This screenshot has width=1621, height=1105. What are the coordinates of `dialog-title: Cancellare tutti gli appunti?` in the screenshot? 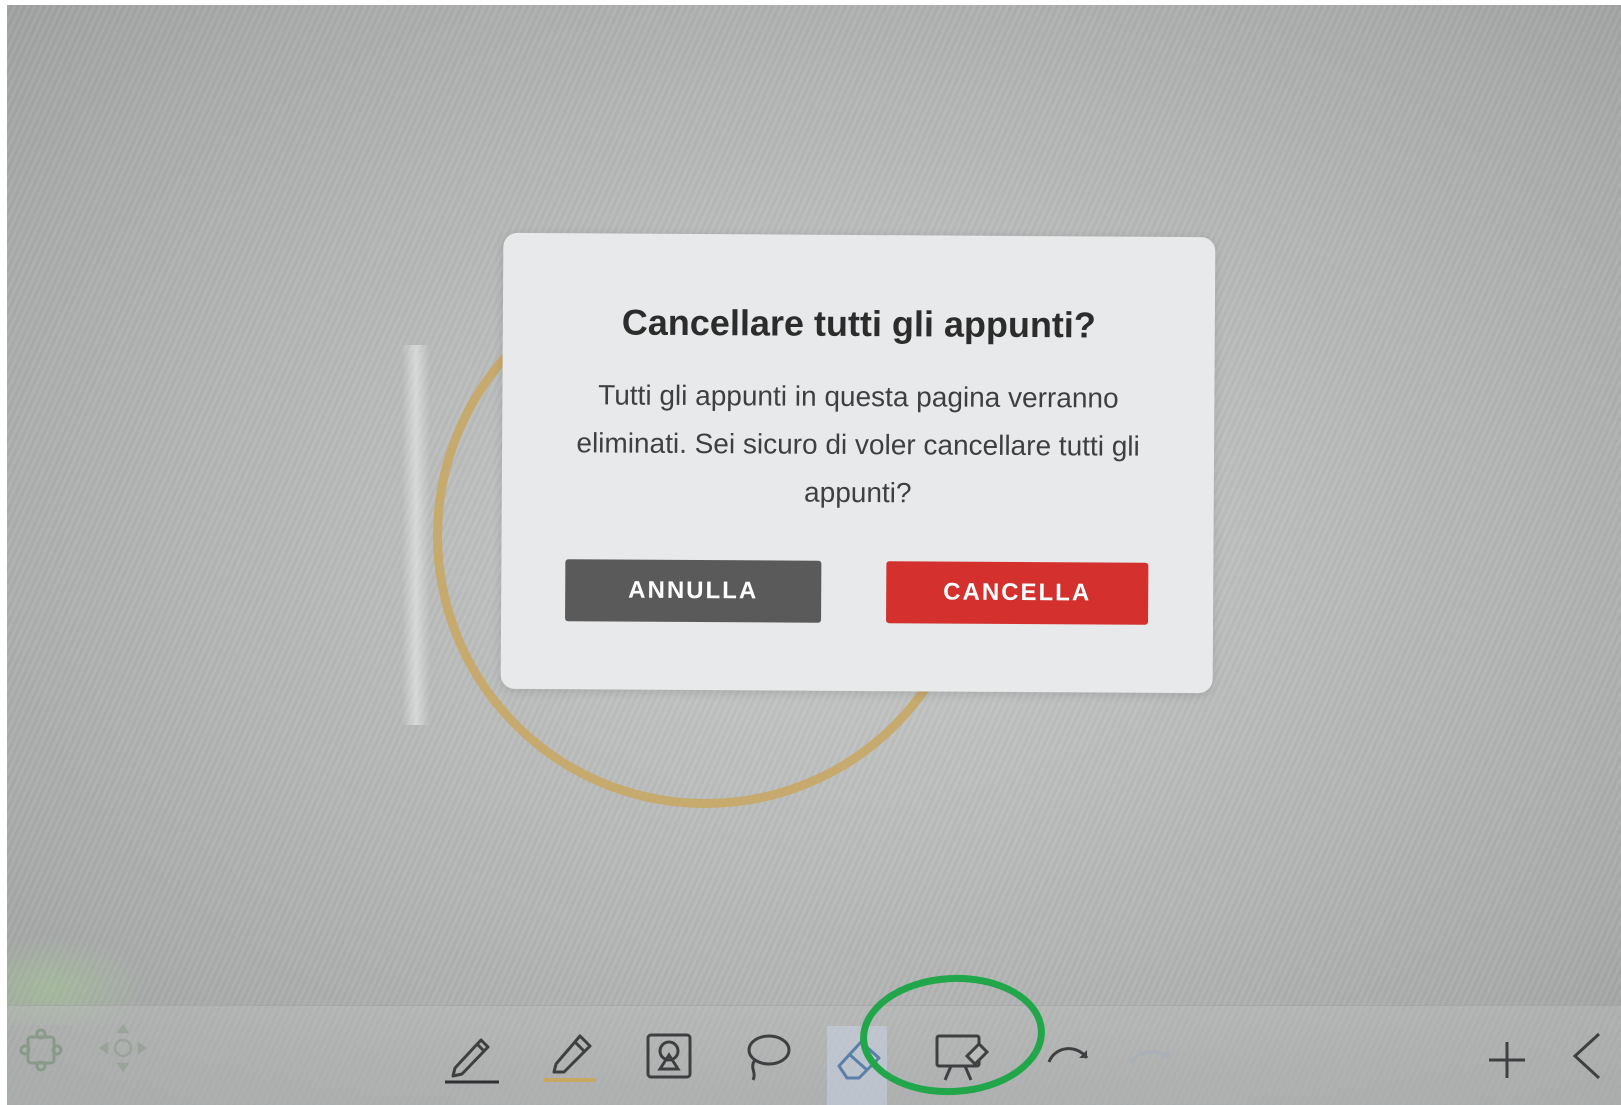 It's located at (858, 323).